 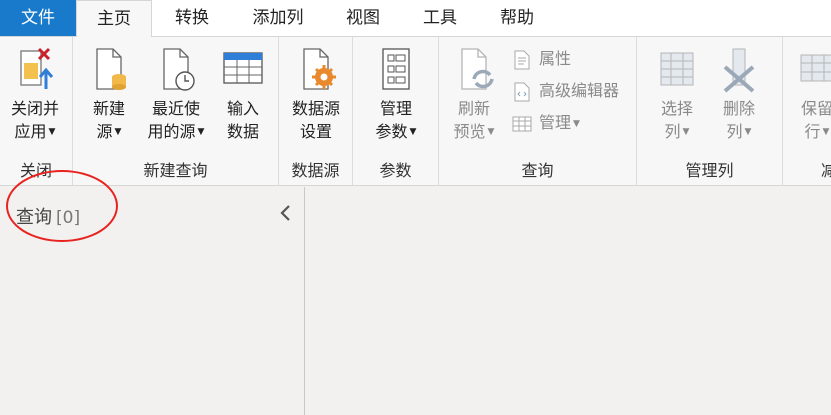 I want to click on keep-rows-label-line1: 保留, so click(x=815, y=108).